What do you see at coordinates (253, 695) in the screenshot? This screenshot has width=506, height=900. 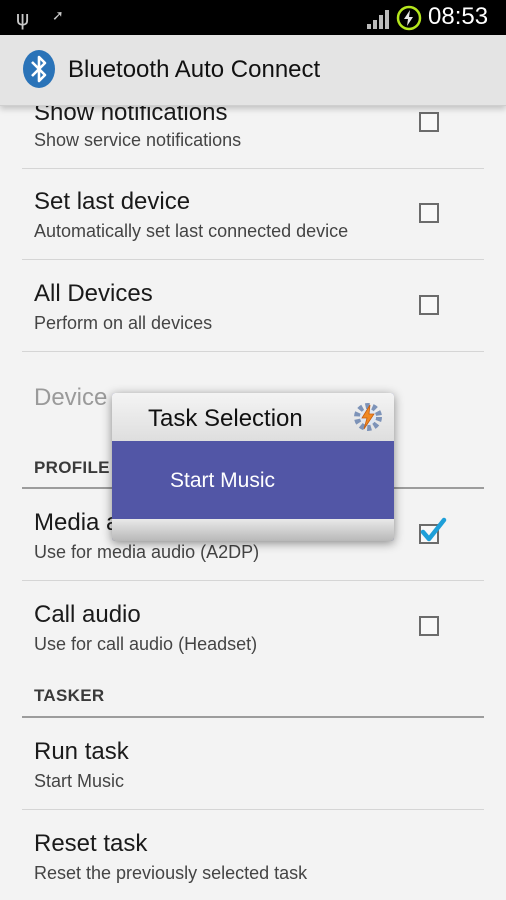 I see `category-tasker: TASKER` at bounding box center [253, 695].